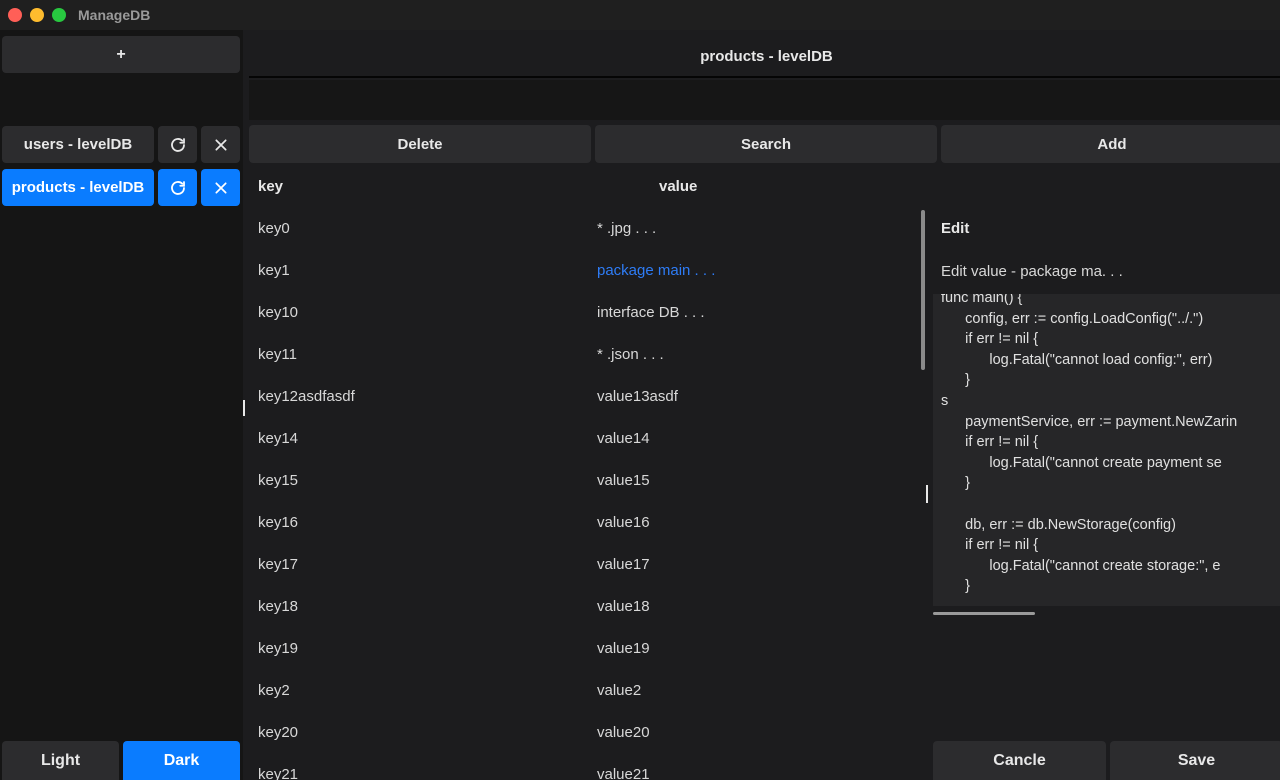  Describe the element at coordinates (278, 773) in the screenshot. I see `row-key: key21` at that location.